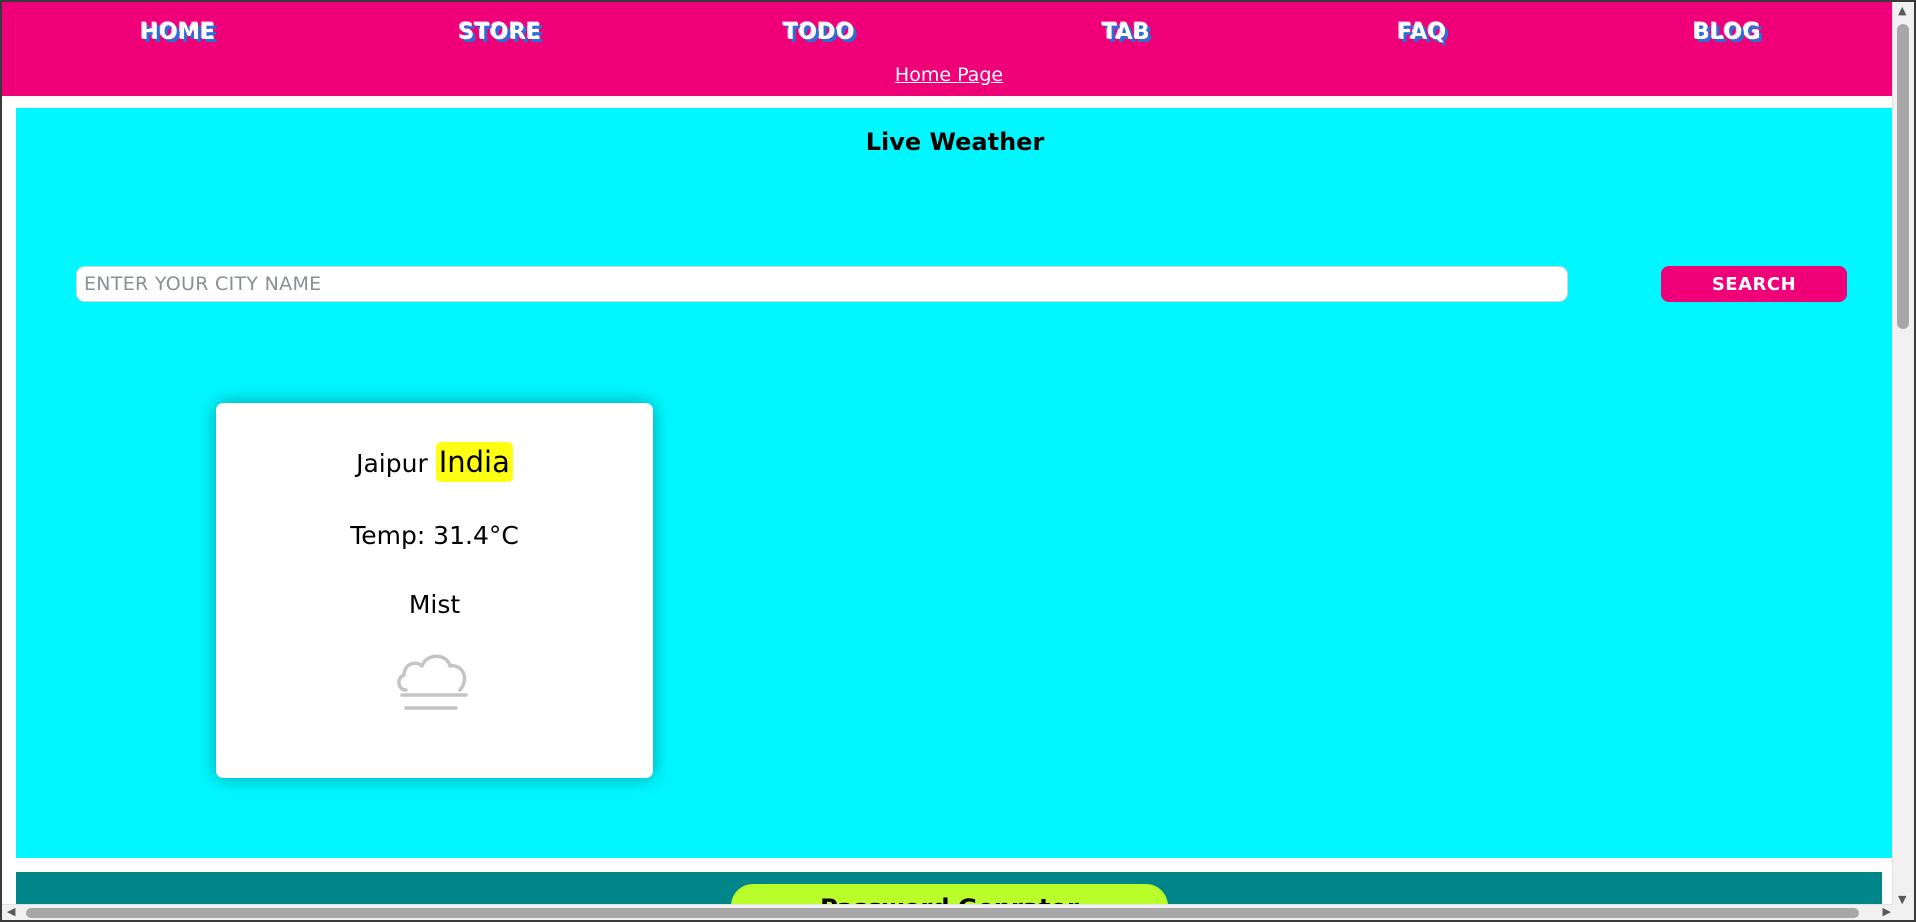  Describe the element at coordinates (1727, 32) in the screenshot. I see `nav-blog: BLOG` at that location.